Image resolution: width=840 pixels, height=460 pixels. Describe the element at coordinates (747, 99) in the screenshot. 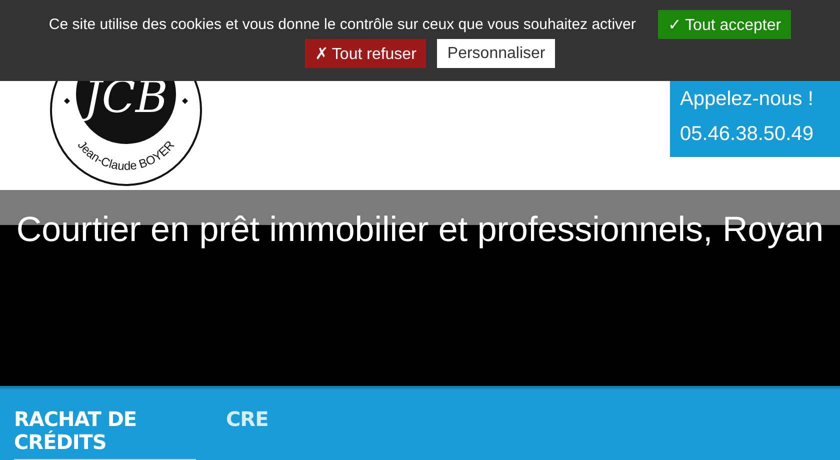

I see `call-label: Appelez-nous !` at that location.